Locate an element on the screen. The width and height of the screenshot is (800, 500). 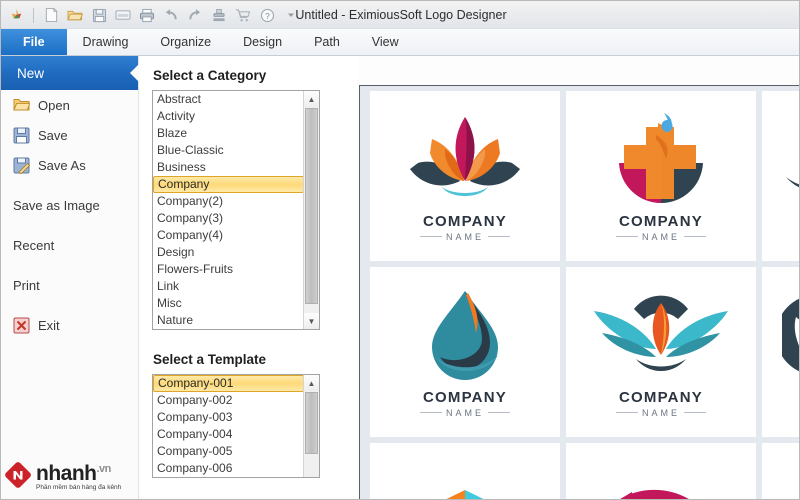
sidebar-item-open: Open is located at coordinates (69, 105).